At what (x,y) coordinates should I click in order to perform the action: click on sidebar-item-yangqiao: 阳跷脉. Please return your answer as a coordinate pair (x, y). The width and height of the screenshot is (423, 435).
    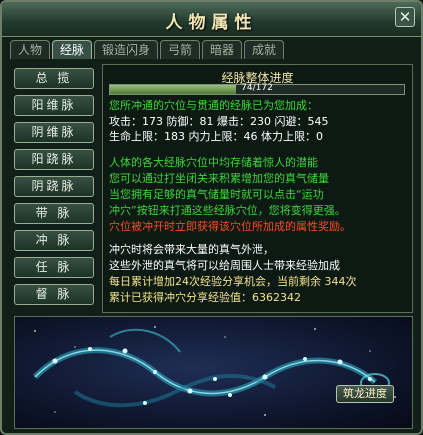
    Looking at the image, I should click on (54, 159).